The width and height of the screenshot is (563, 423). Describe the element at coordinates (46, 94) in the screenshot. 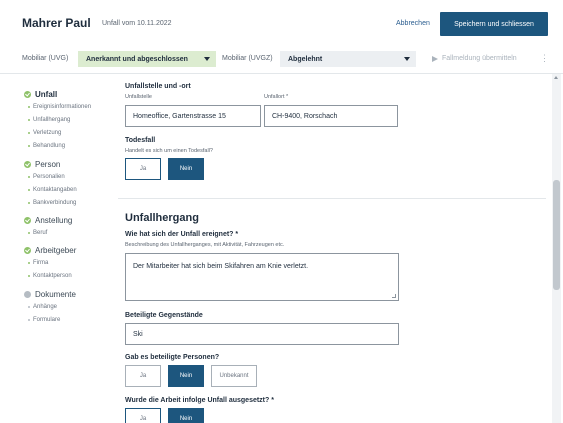

I see `sidebar-section-label: Unfall` at that location.